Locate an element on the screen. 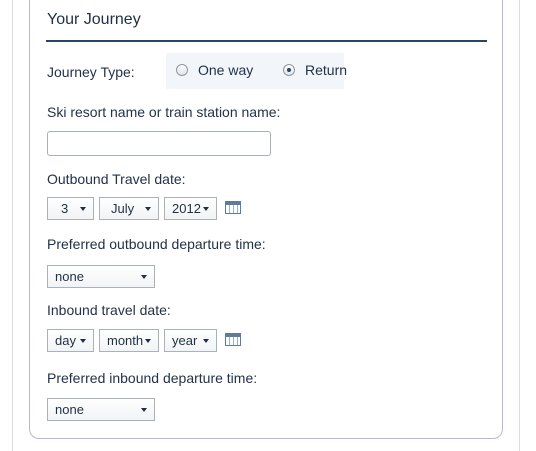 This screenshot has width=536, height=451. outbound-day-select: 3 is located at coordinates (70, 208).